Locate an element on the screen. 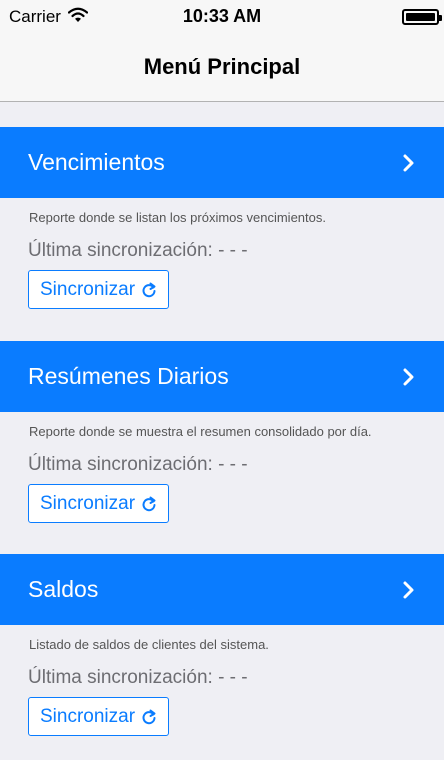 This screenshot has height=760, width=444. section-title: Resúmenes Diarios is located at coordinates (128, 376).